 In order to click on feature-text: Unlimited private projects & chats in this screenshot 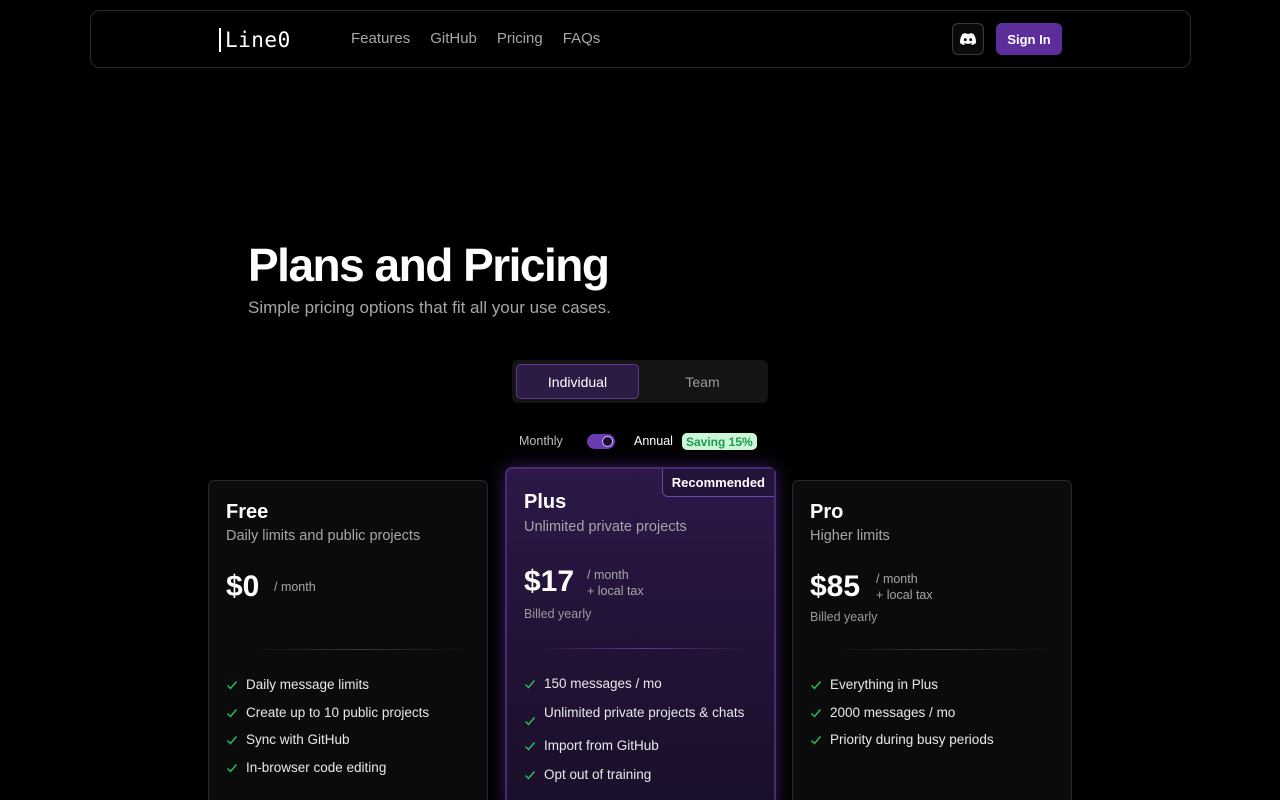, I will do `click(644, 712)`.